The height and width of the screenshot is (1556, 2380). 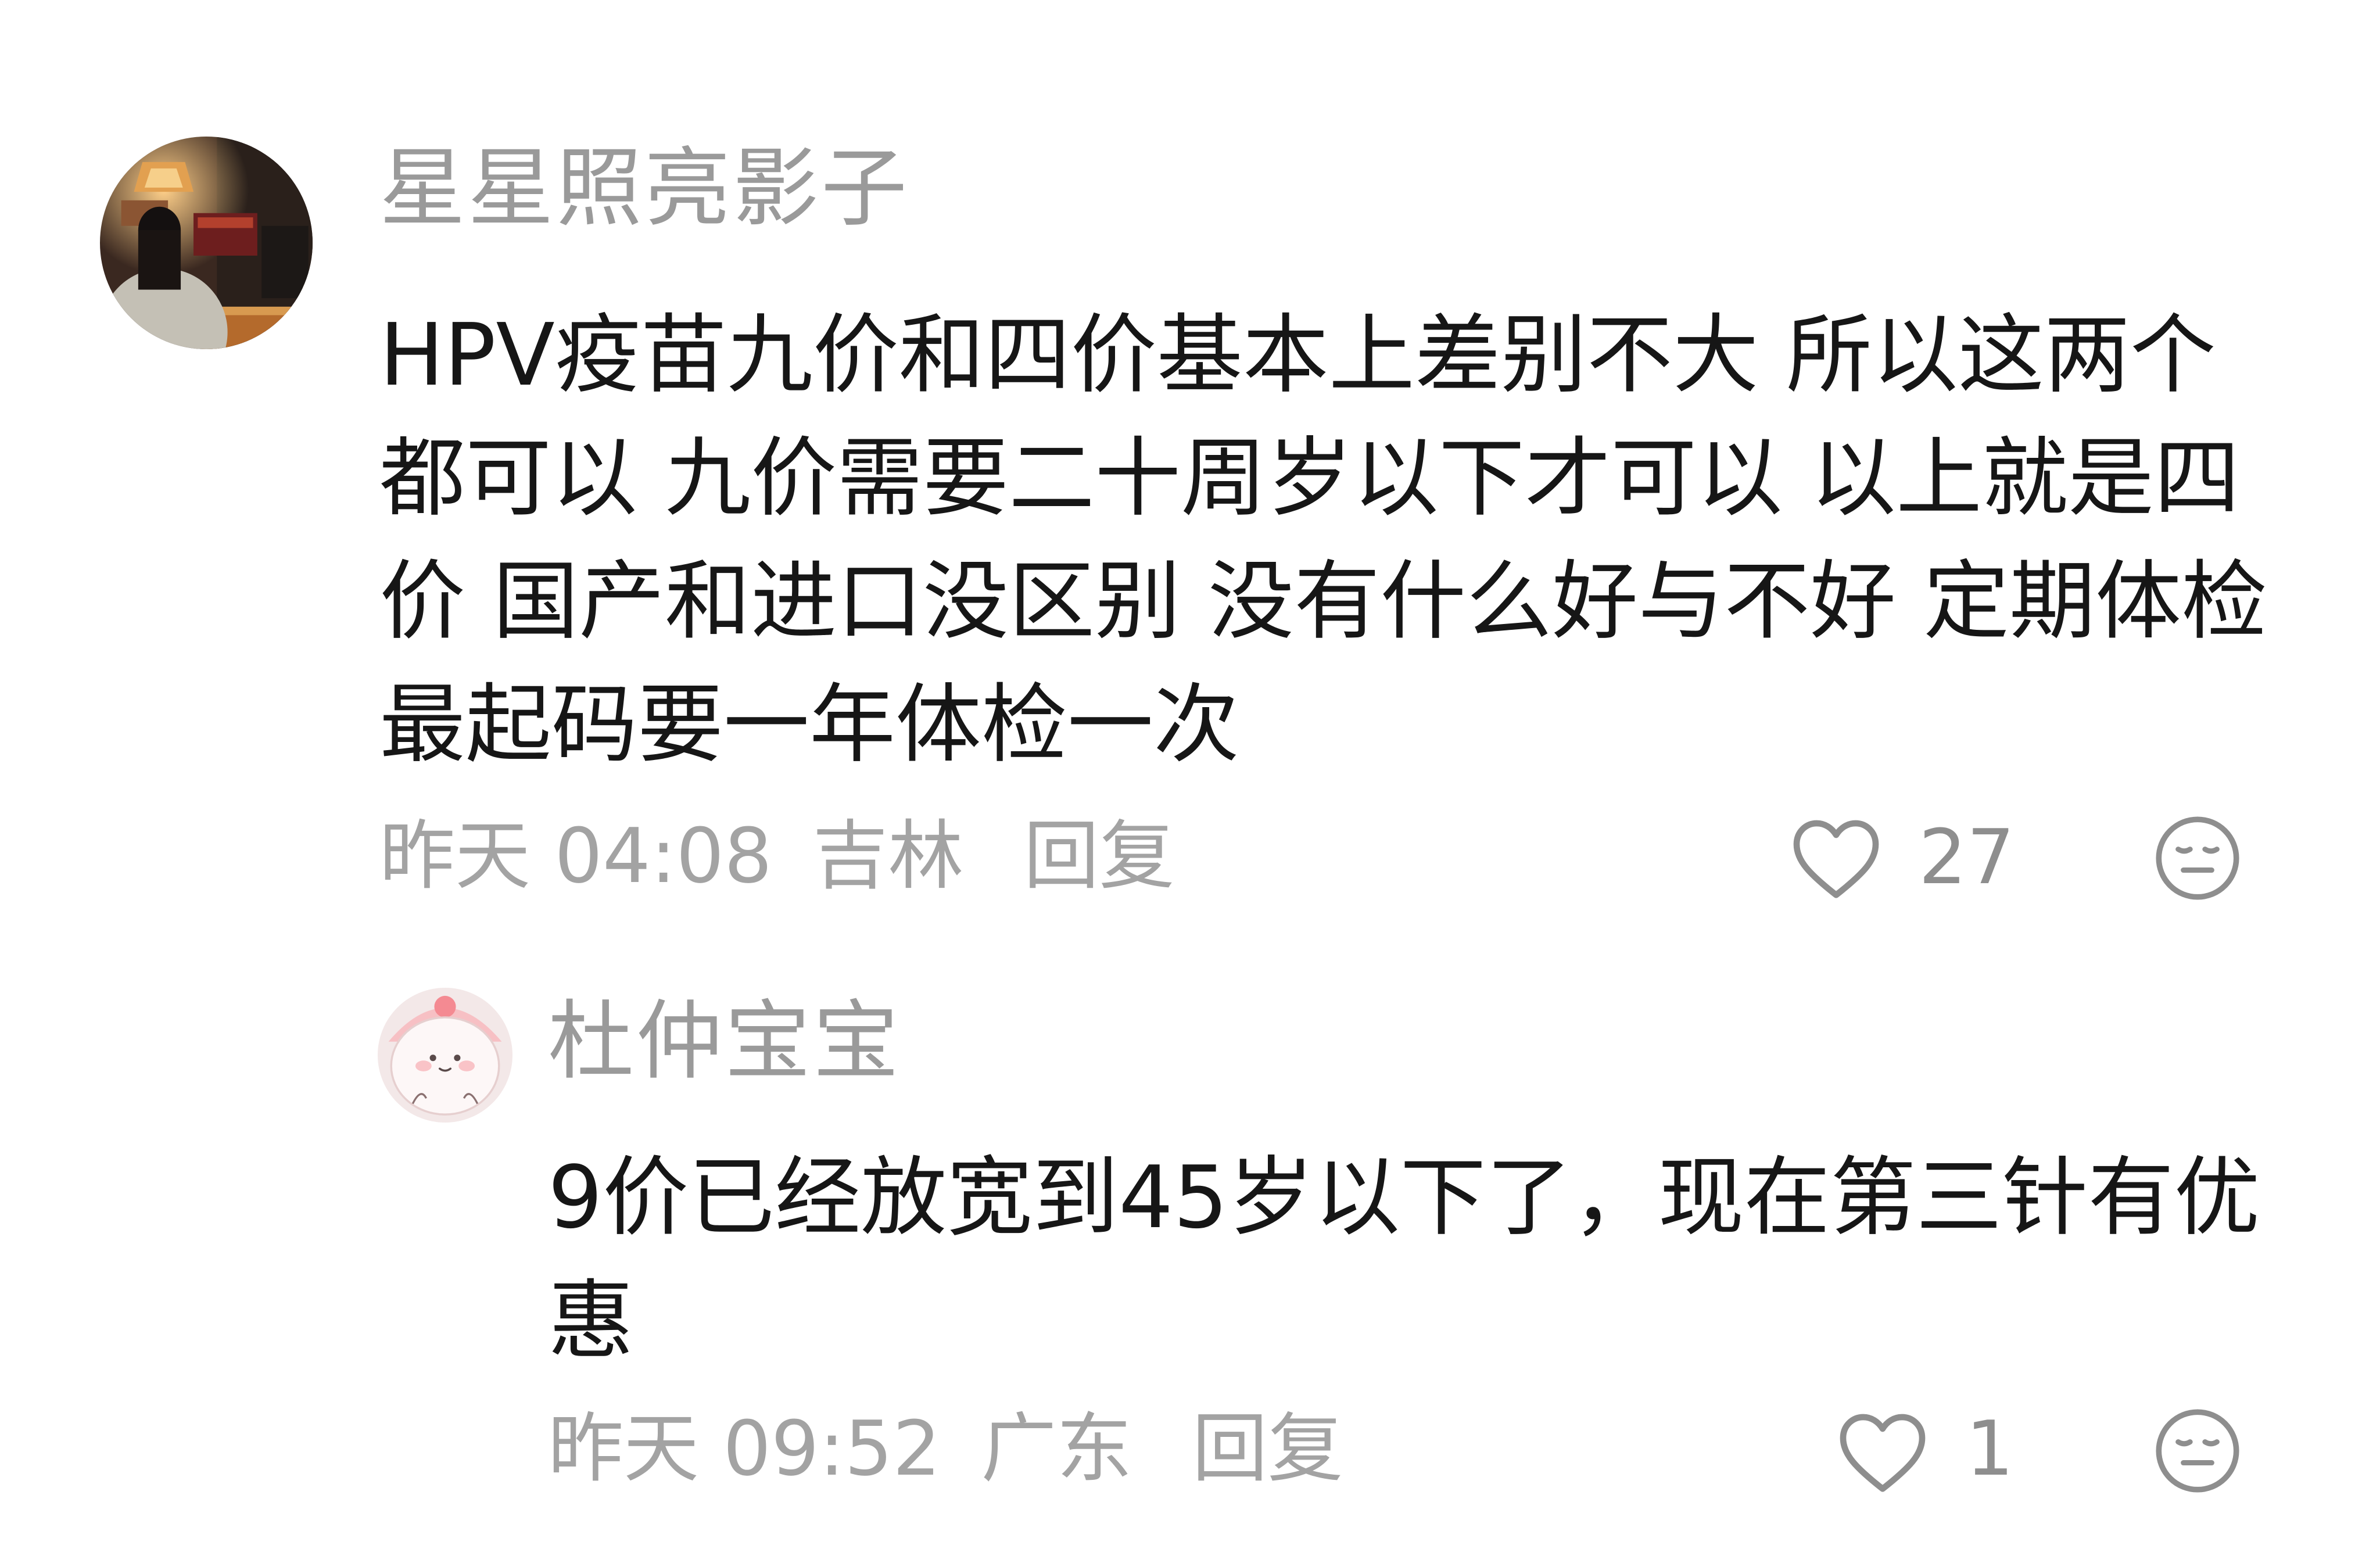 I want to click on comment-time: 昨天 09:52, so click(x=744, y=1448).